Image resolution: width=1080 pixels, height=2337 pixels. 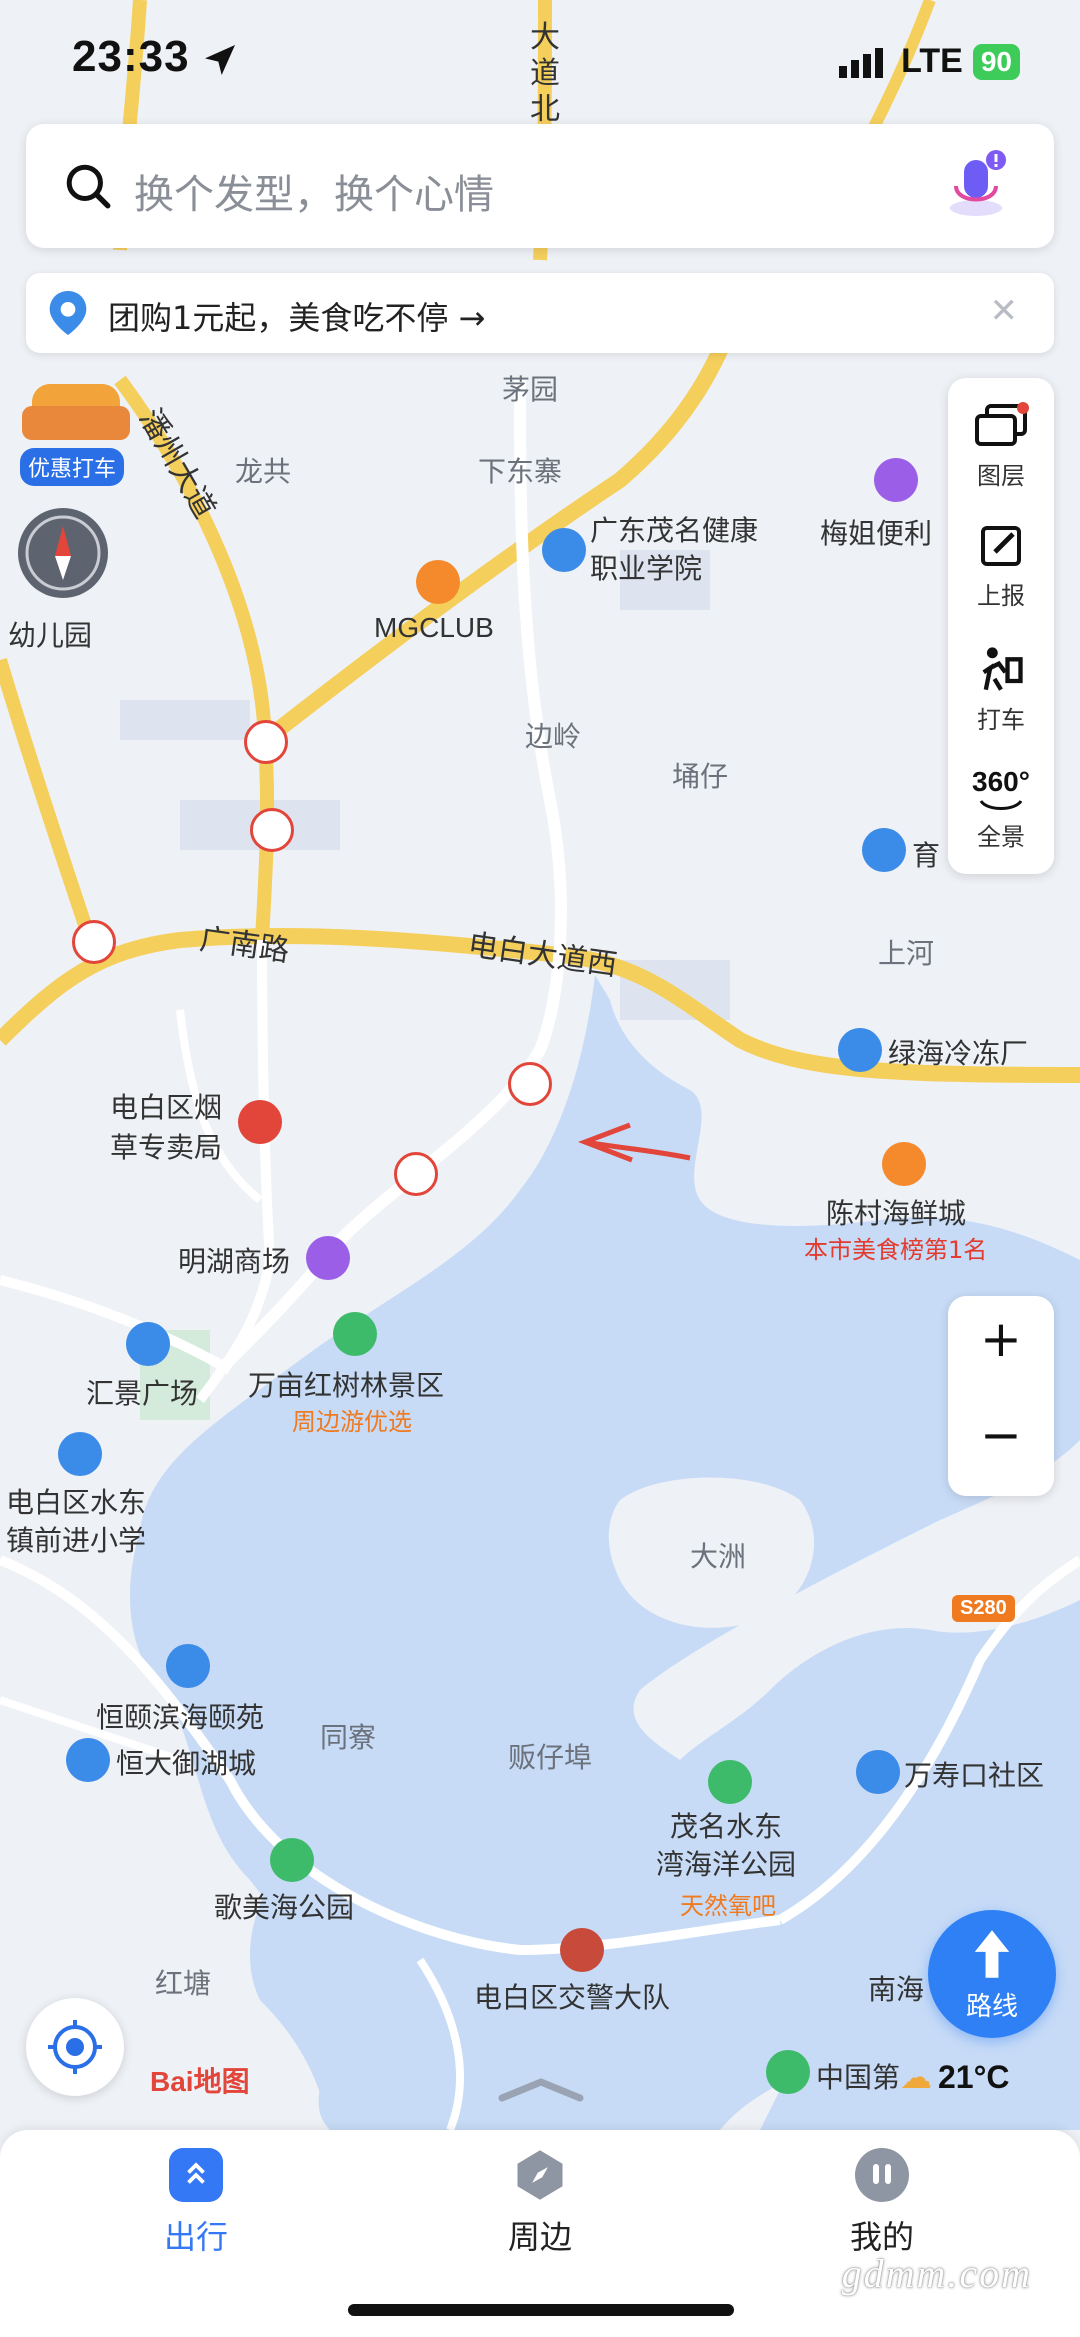 I want to click on poi-tag: 周边游优选, so click(x=352, y=1422).